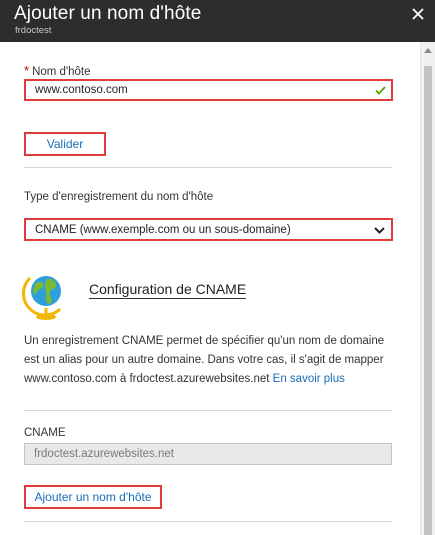 This screenshot has width=435, height=535. What do you see at coordinates (65, 144) in the screenshot?
I see `validate-button: Valider` at bounding box center [65, 144].